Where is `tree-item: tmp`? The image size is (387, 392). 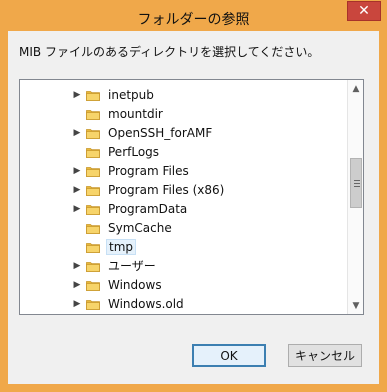 tree-item: tmp is located at coordinates (183, 246).